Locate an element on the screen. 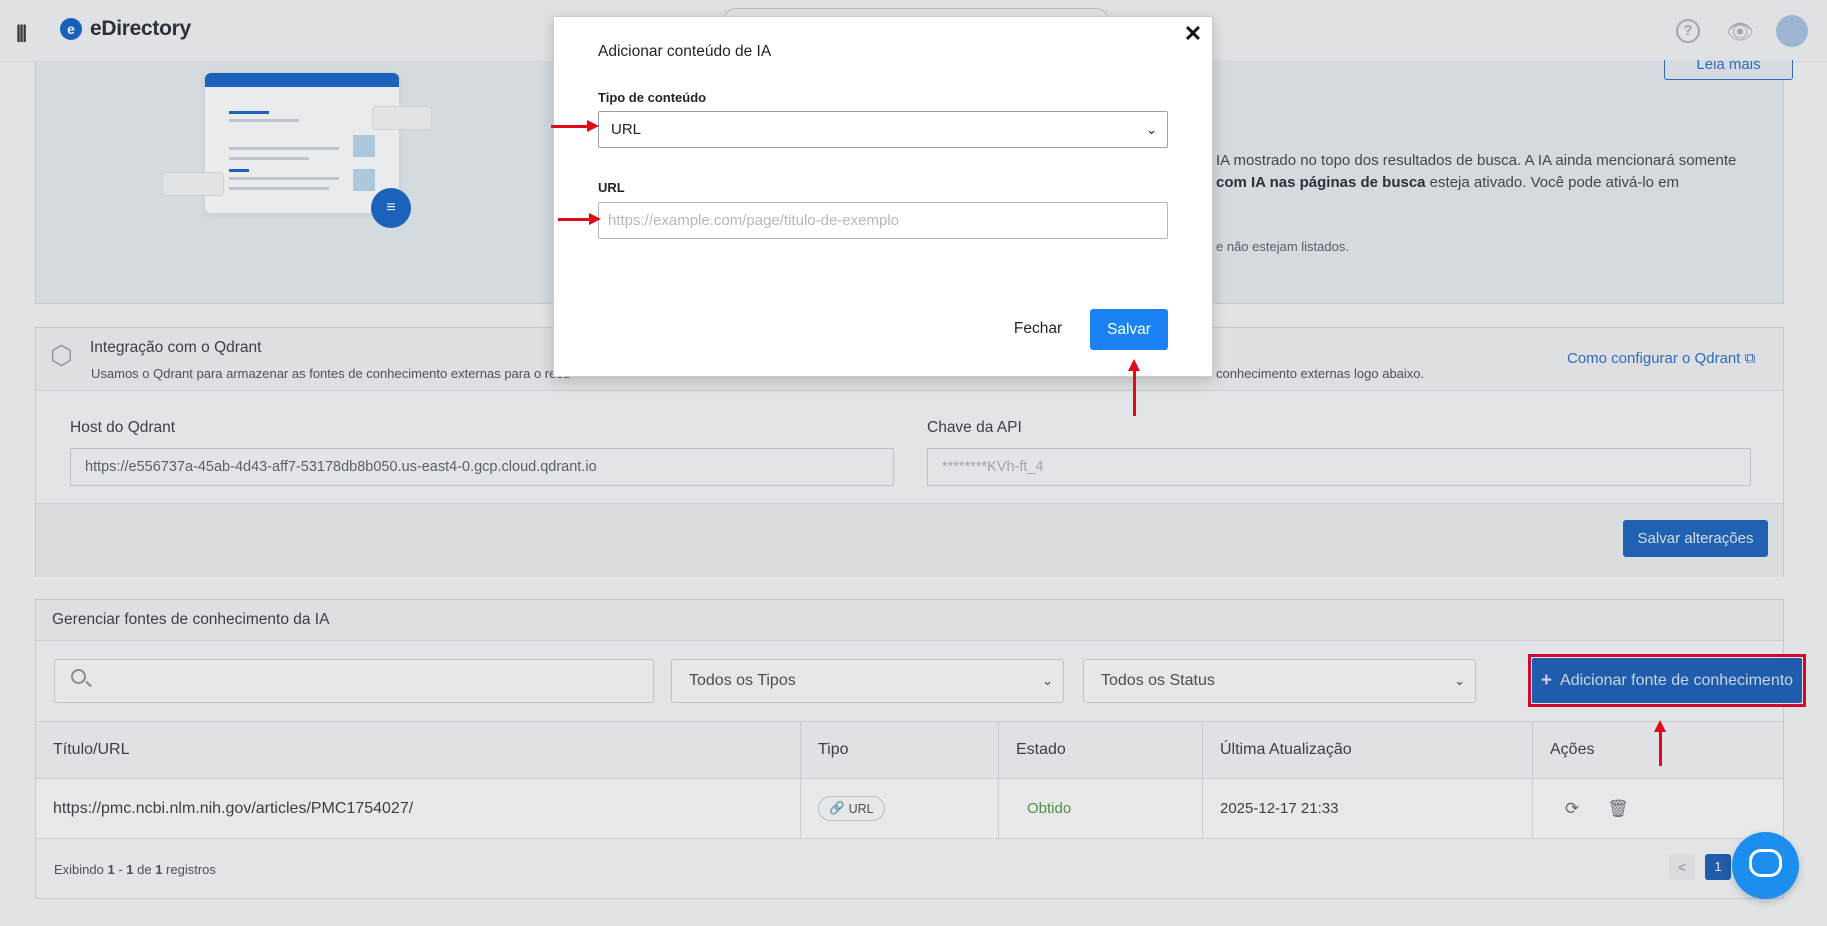  close-icon: ✕ is located at coordinates (1193, 34).